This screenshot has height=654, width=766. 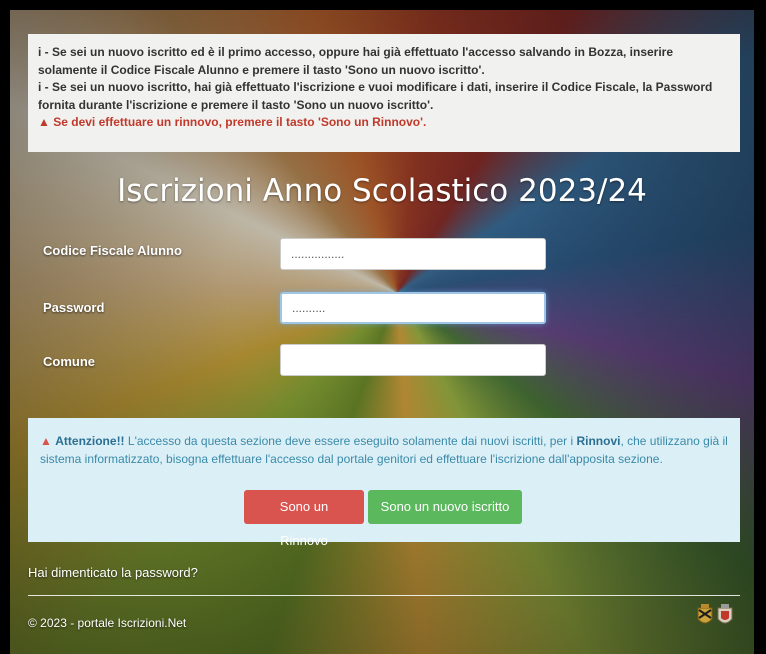 What do you see at coordinates (413, 308) in the screenshot?
I see `password-input` at bounding box center [413, 308].